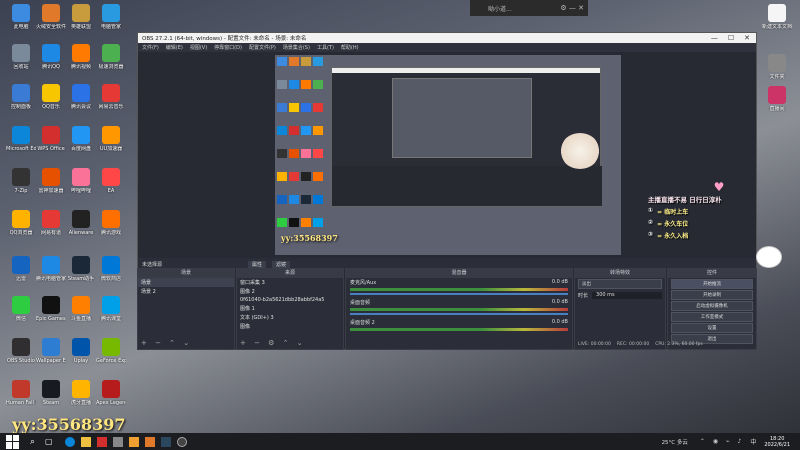  I want to click on desktop-icon: 回收站, so click(21, 57).